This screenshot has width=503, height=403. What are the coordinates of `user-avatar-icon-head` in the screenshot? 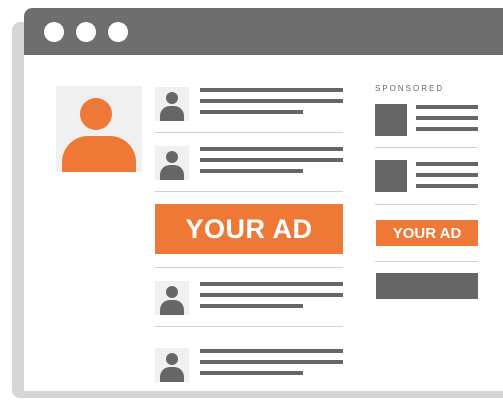 It's located at (96, 114).